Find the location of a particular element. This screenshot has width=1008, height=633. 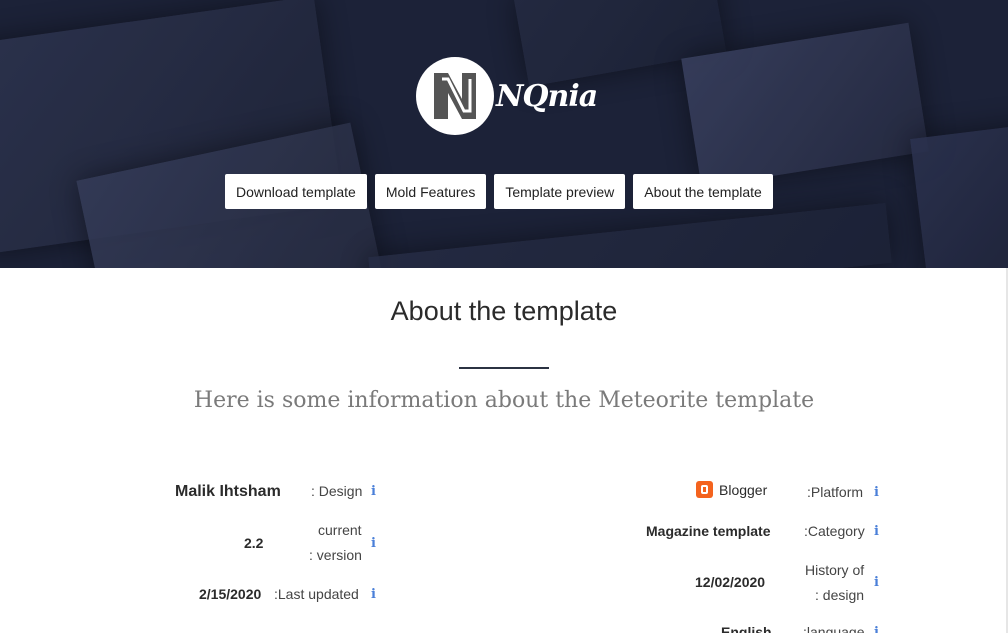

template-preview-button: Template preview is located at coordinates (560, 191).